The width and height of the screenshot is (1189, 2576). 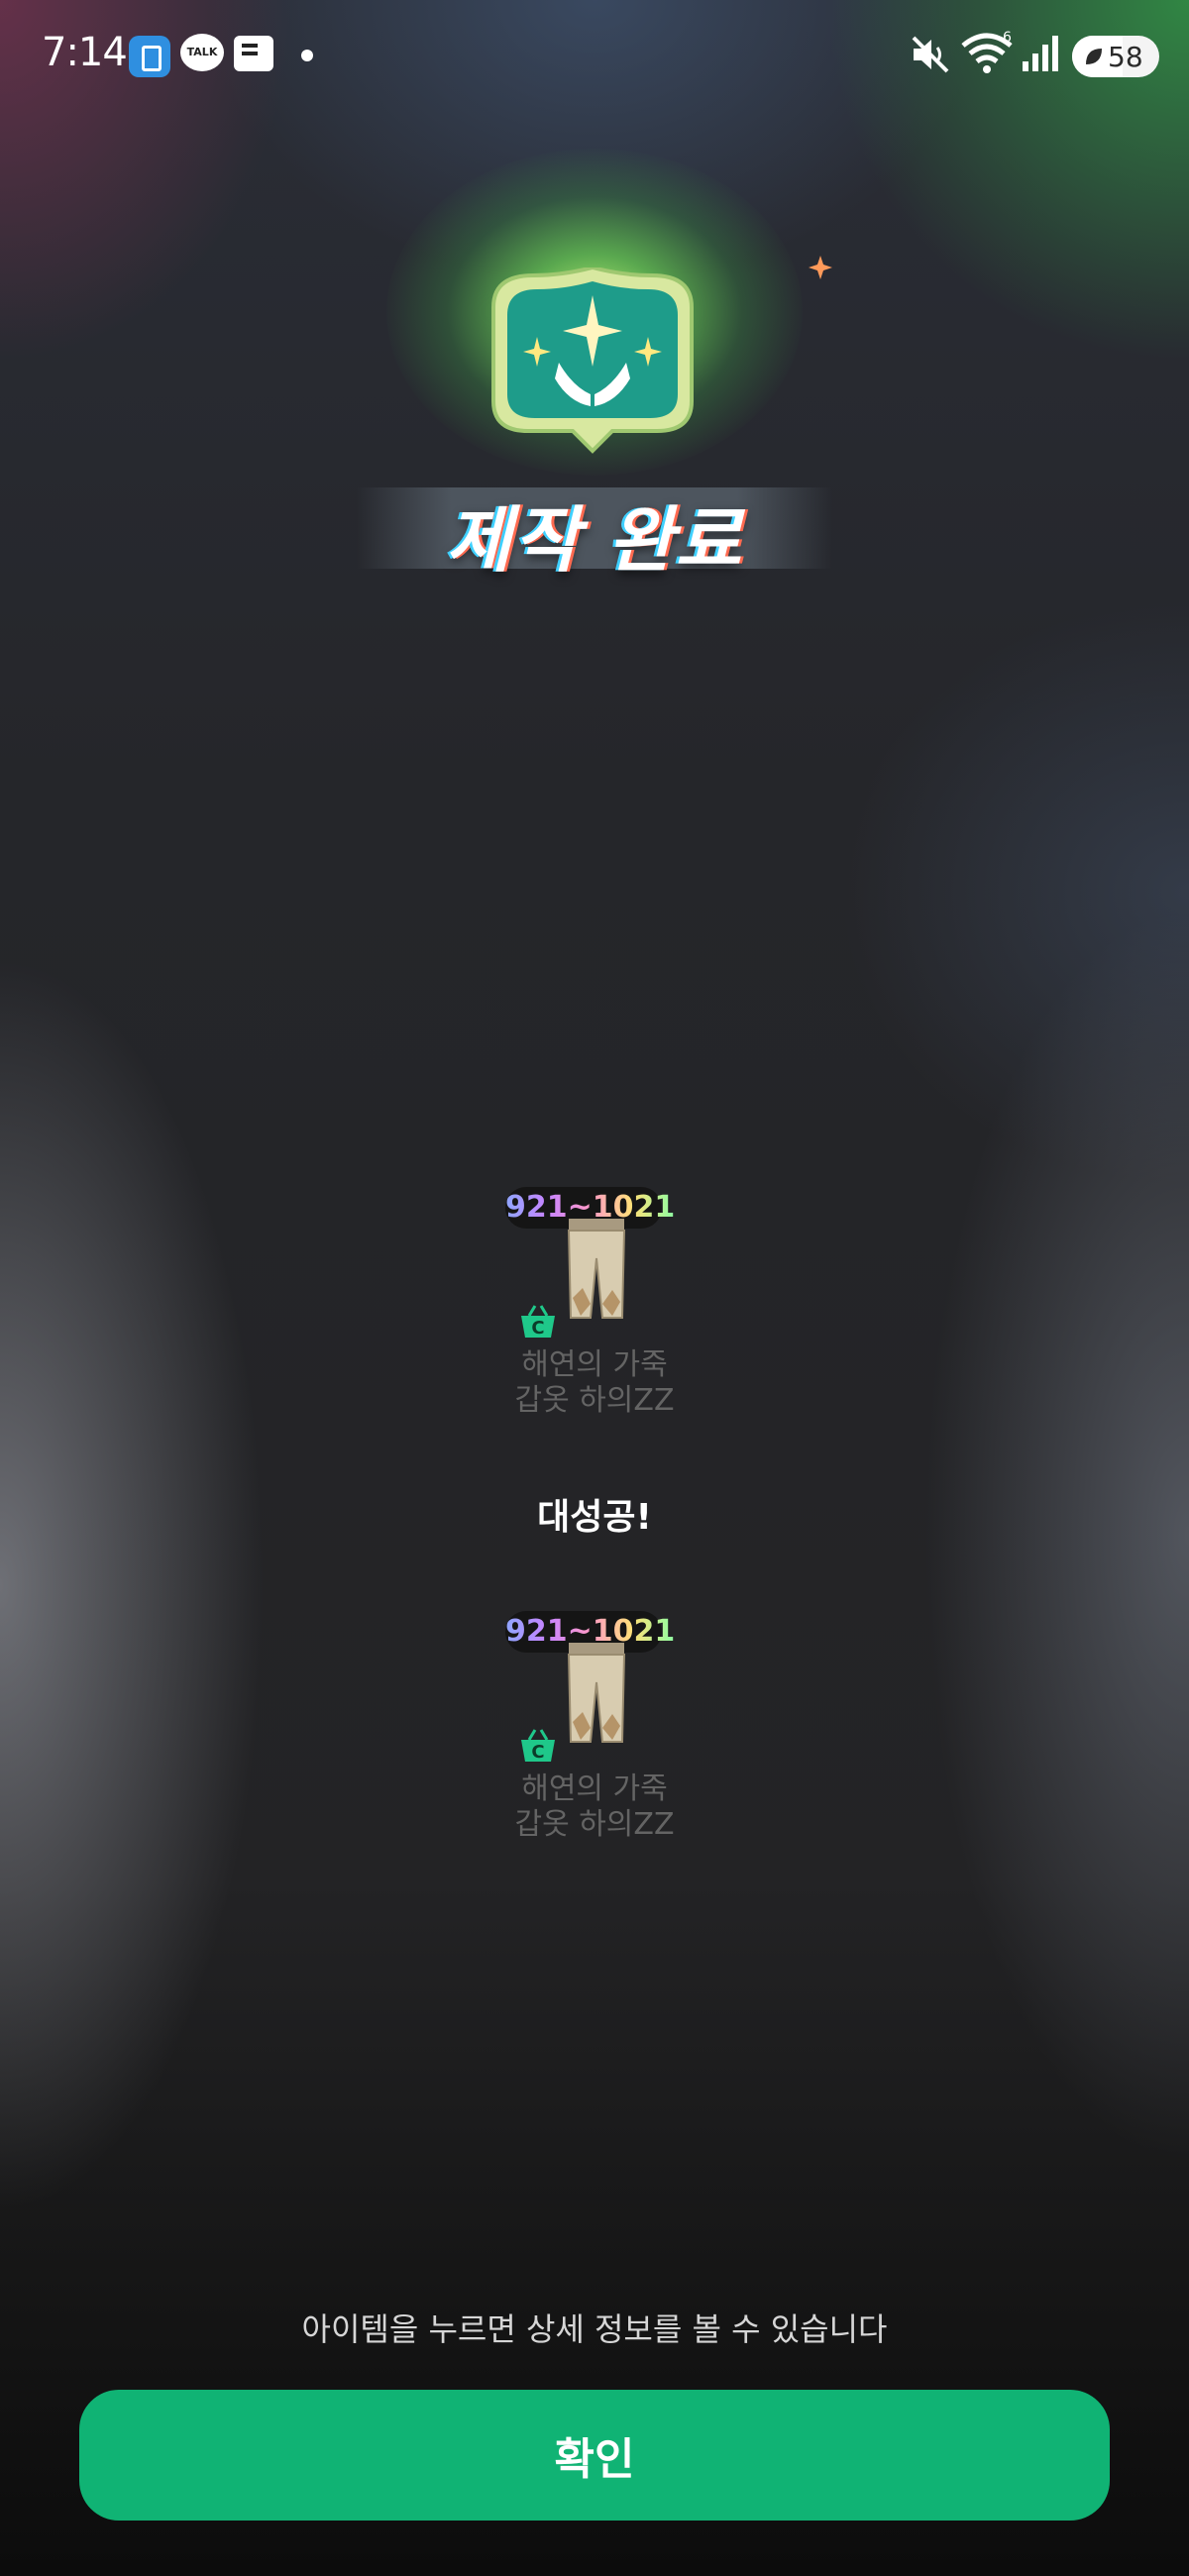 What do you see at coordinates (930, 55) in the screenshot?
I see `mute-icon` at bounding box center [930, 55].